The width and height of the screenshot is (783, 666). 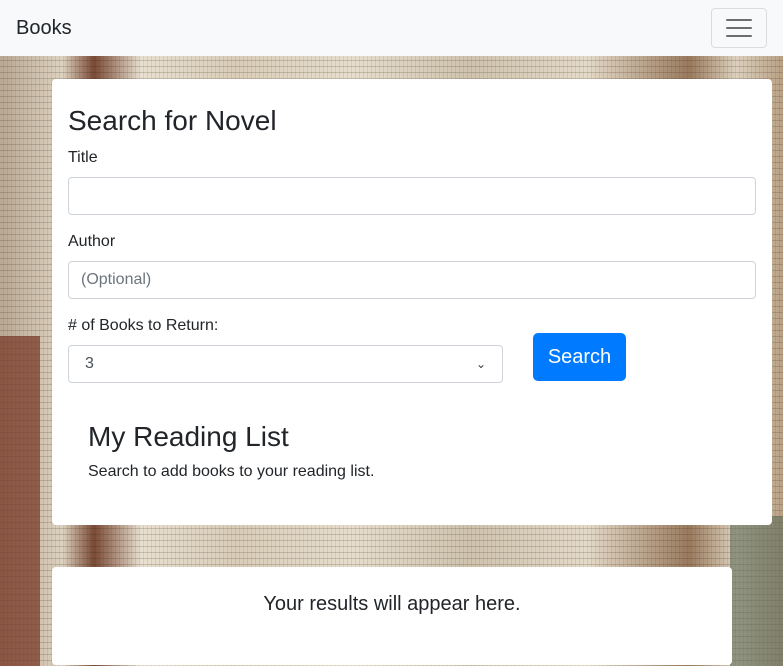 I want to click on results-card: Your results will appear here., so click(x=392, y=616).